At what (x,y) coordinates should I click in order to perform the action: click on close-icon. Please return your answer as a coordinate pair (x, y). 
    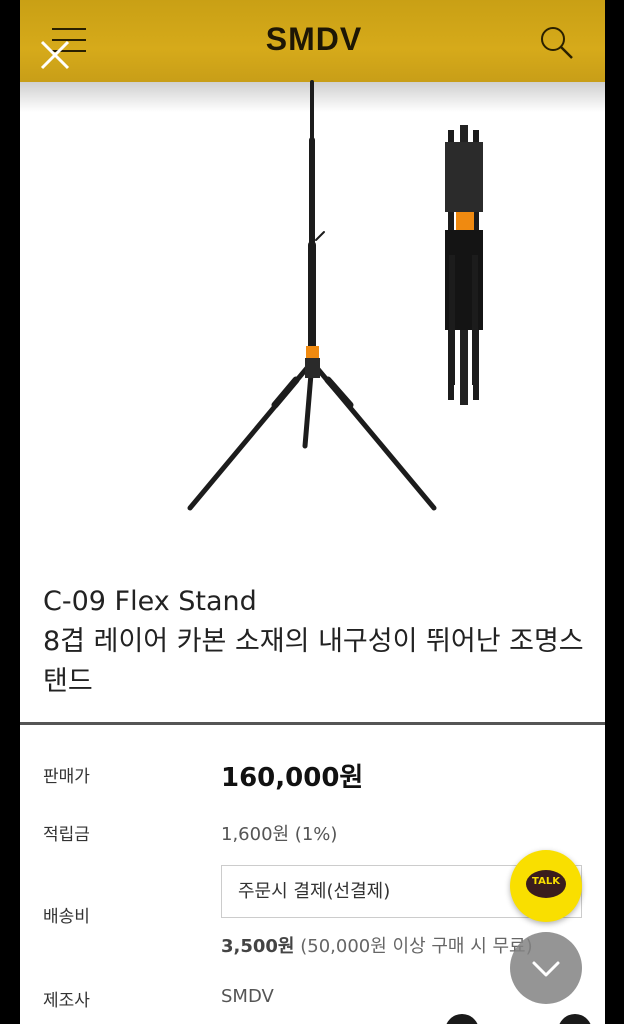
    Looking at the image, I should click on (55, 55).